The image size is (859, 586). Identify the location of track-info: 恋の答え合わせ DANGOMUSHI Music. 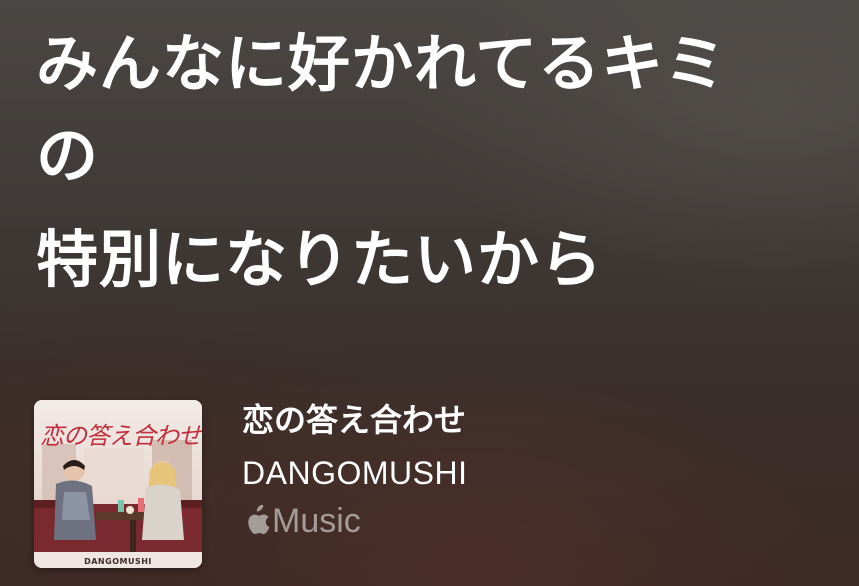
(354, 470).